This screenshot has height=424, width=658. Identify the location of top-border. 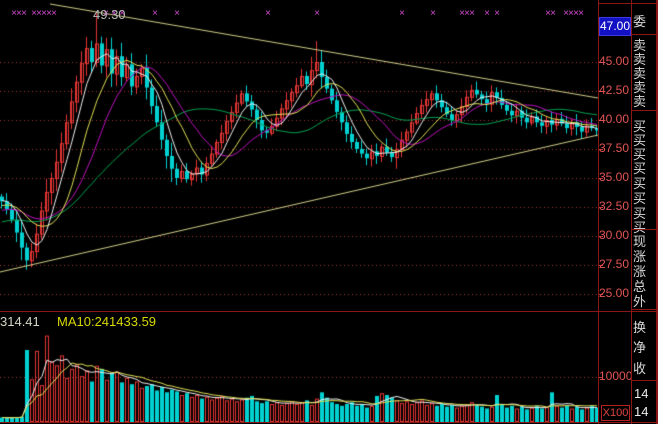
(628, 3).